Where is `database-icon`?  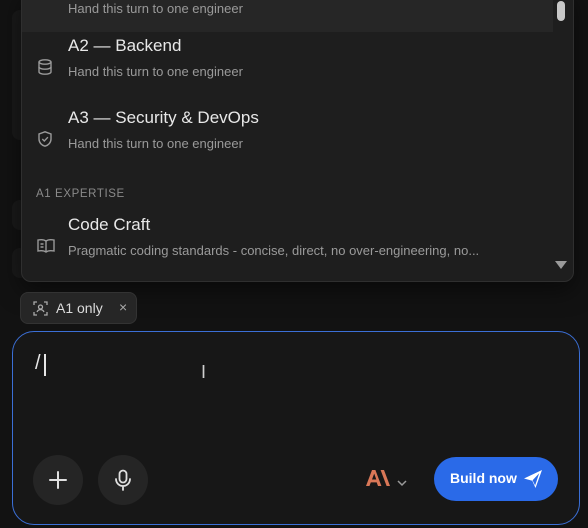 database-icon is located at coordinates (46, 68).